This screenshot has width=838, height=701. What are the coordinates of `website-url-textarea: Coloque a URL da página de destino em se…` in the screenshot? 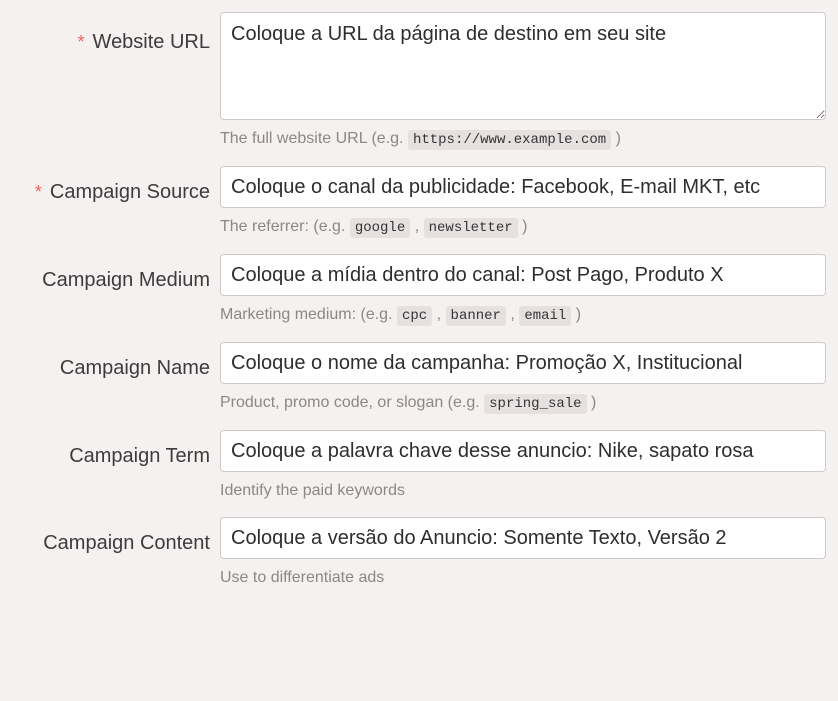 It's located at (523, 66).